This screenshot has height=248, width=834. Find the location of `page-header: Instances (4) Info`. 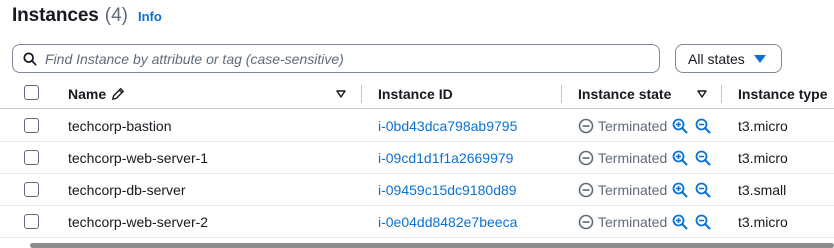

page-header: Instances (4) Info is located at coordinates (87, 19).